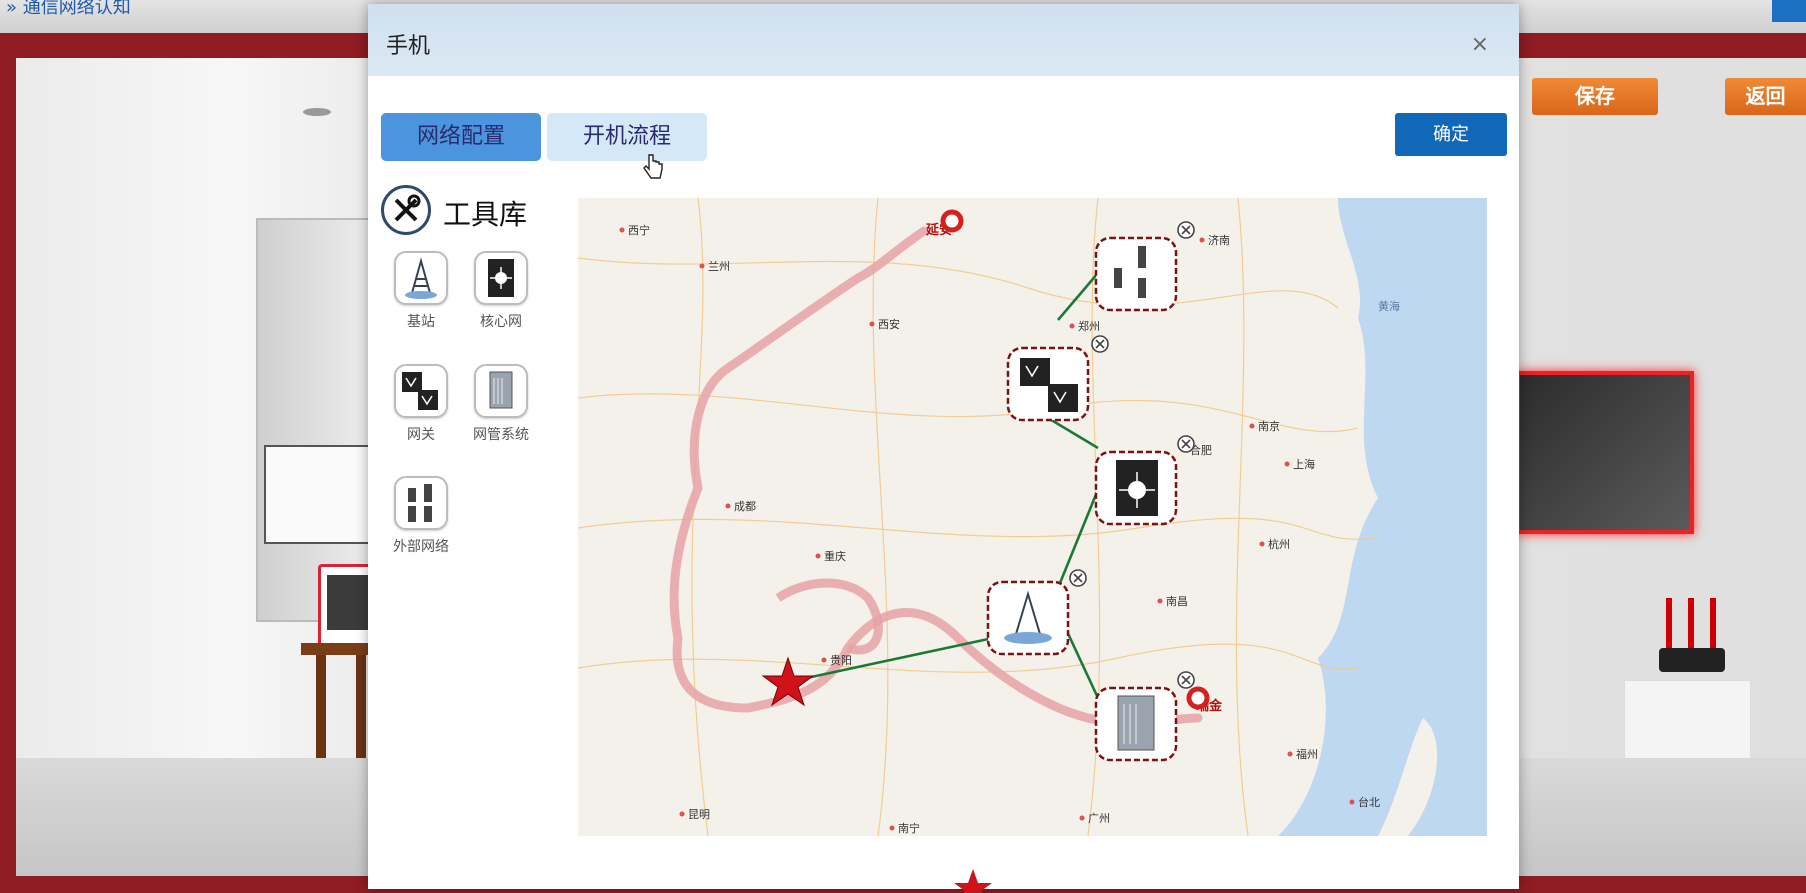 The height and width of the screenshot is (893, 1806). Describe the element at coordinates (1765, 96) in the screenshot. I see `back-button: 返回` at that location.